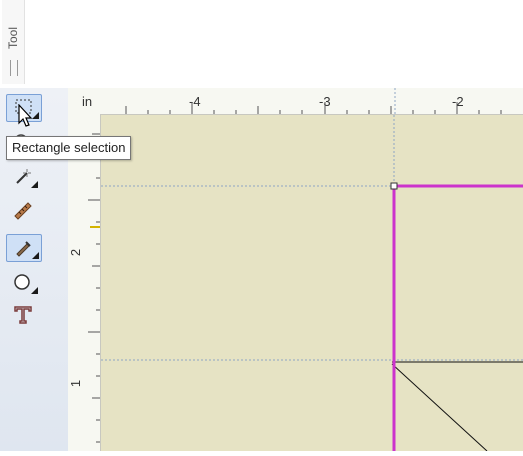 The image size is (523, 456). Describe the element at coordinates (23, 283) in the screenshot. I see `ellipse-tool` at that location.